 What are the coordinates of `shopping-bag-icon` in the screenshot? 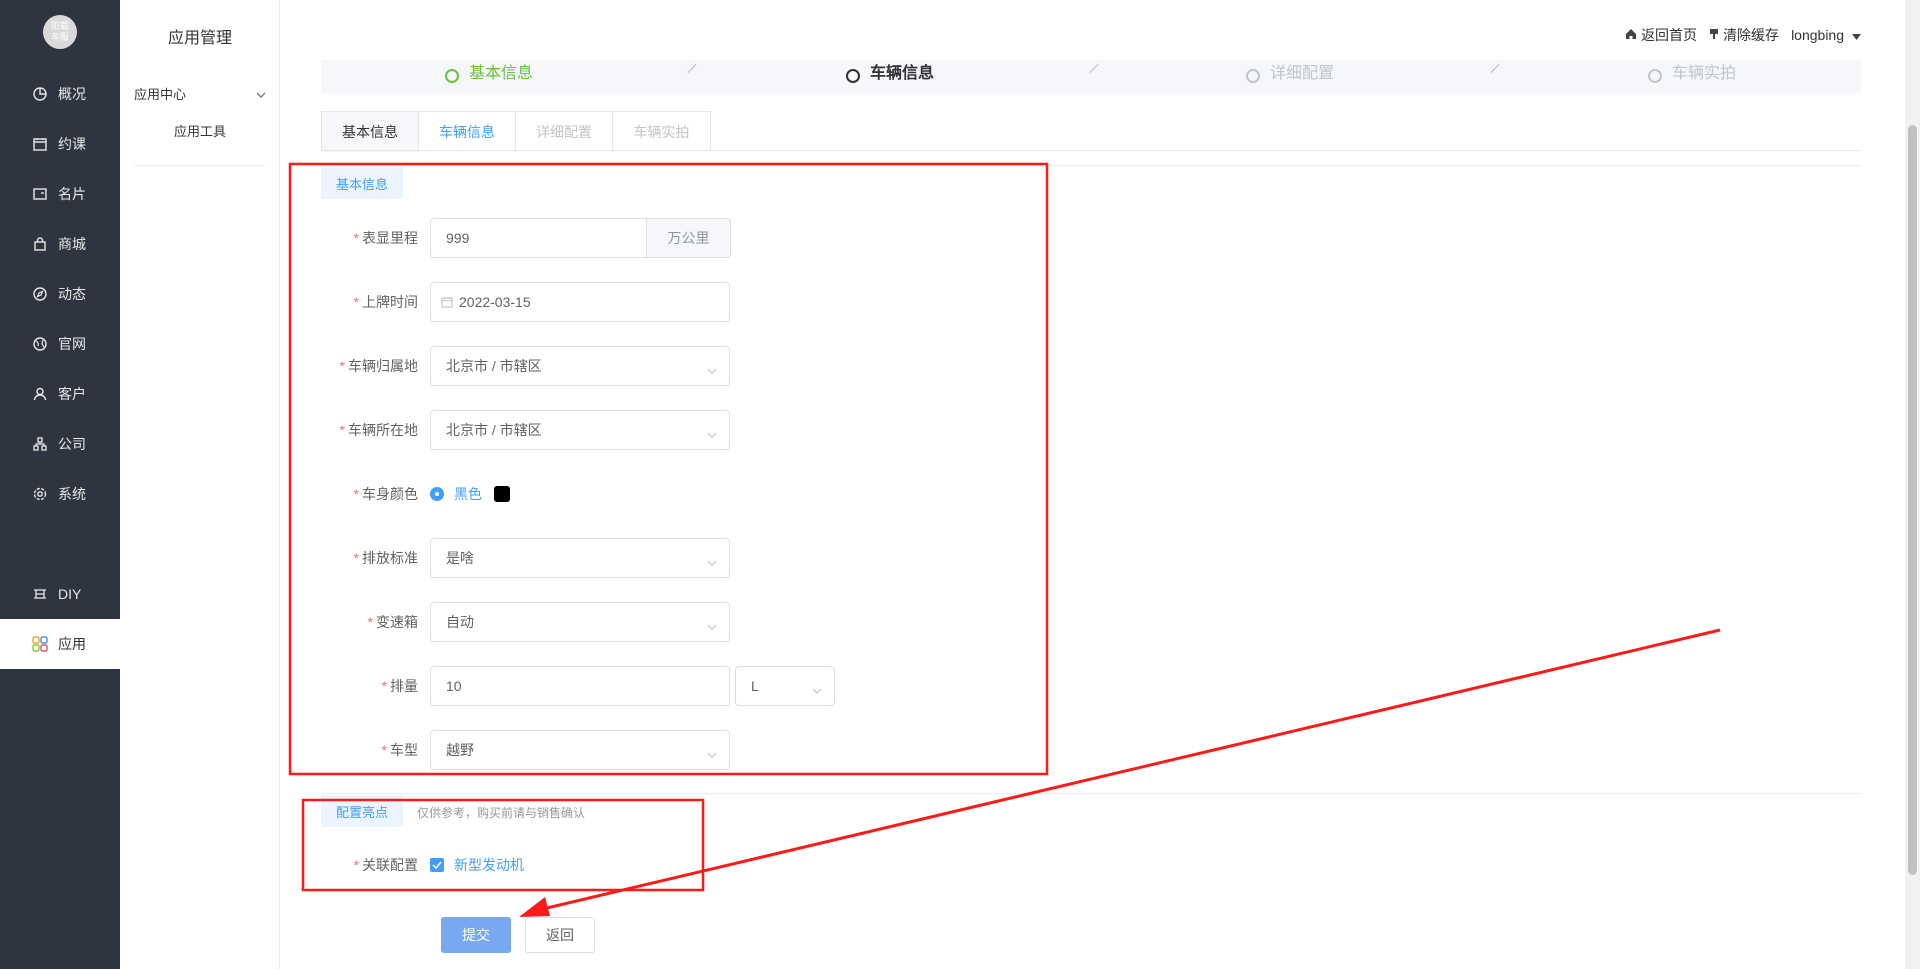 It's located at (40, 244).